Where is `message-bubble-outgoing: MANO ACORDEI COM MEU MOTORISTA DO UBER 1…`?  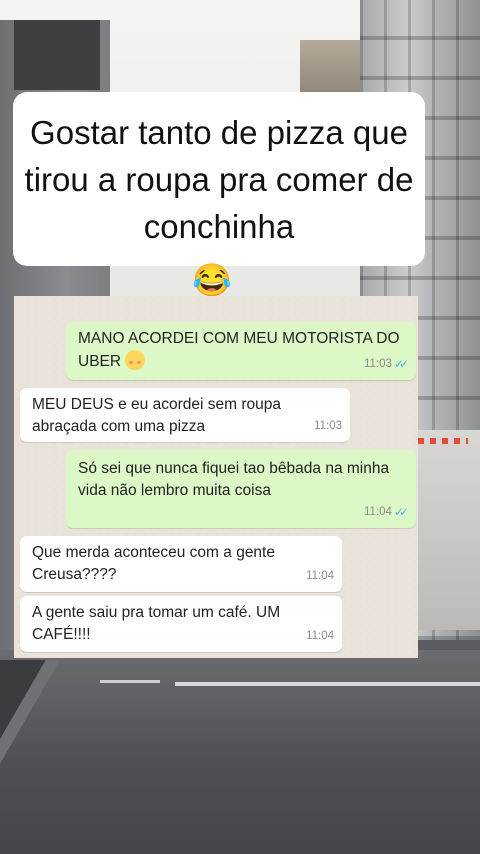 message-bubble-outgoing: MANO ACORDEI COM MEU MOTORISTA DO UBER 1… is located at coordinates (241, 351).